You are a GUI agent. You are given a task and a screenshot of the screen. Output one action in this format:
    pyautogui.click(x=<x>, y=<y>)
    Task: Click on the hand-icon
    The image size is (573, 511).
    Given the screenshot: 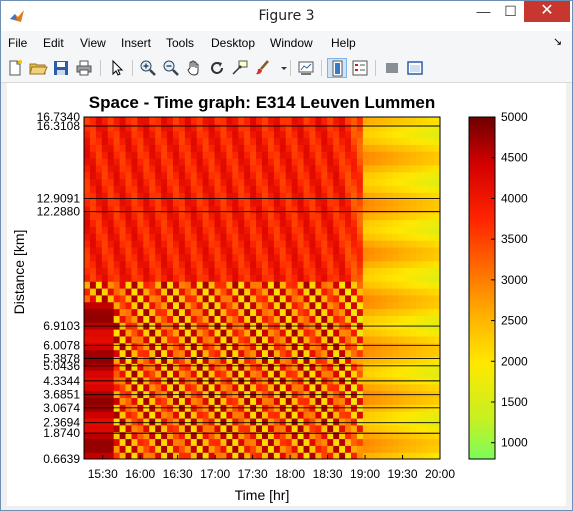 What is the action you would take?
    pyautogui.click(x=194, y=68)
    